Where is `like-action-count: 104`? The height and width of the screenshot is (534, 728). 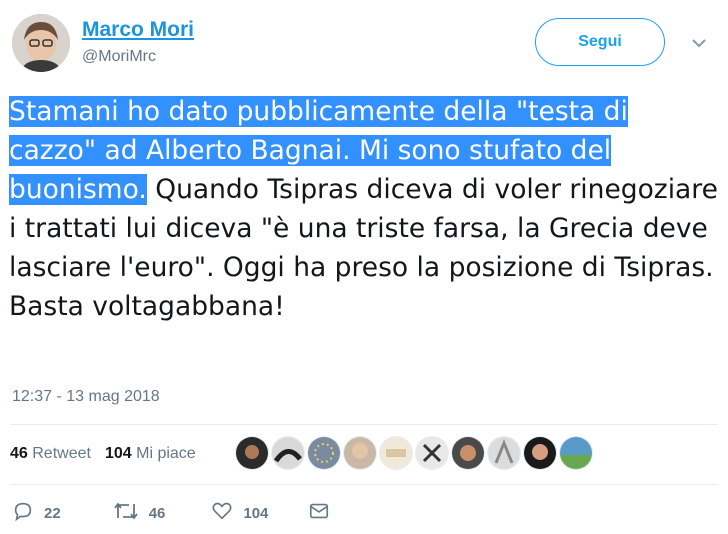
like-action-count: 104 is located at coordinates (256, 513).